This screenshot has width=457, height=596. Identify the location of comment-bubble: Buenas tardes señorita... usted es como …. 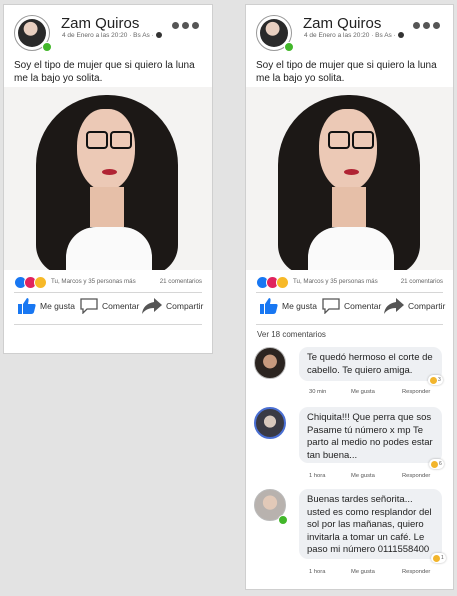
(370, 524).